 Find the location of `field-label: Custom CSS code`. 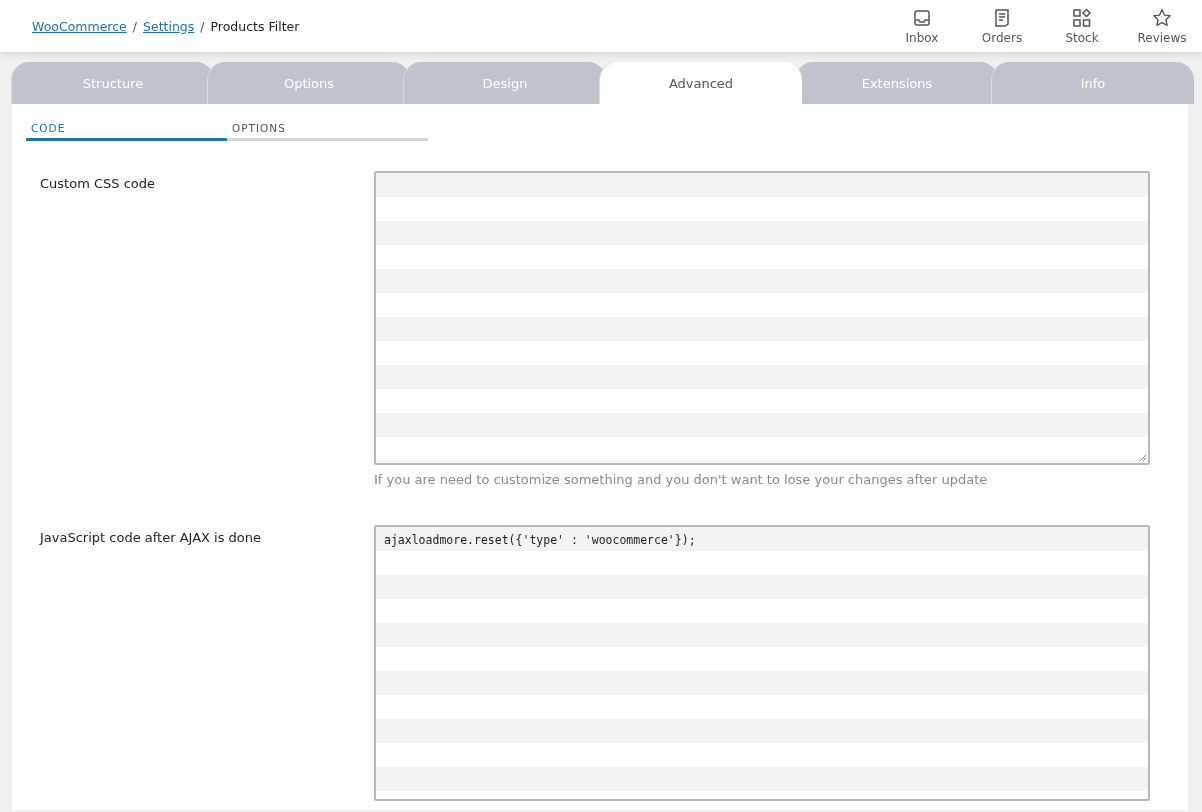

field-label: Custom CSS code is located at coordinates (97, 184).